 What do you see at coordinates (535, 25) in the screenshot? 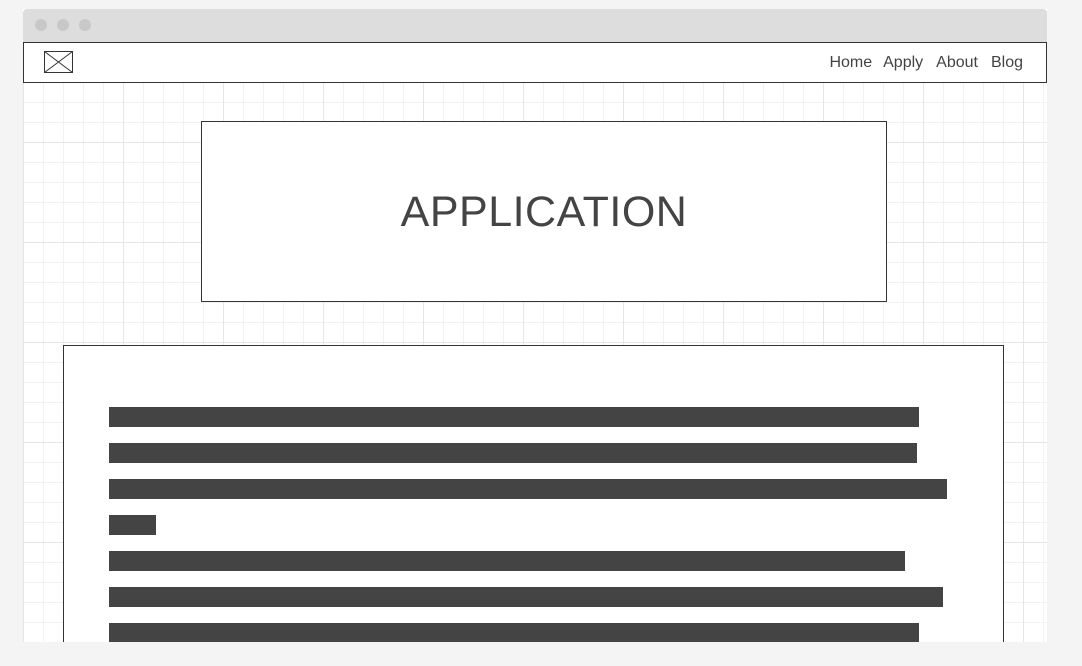
I see `window-titlebar` at bounding box center [535, 25].